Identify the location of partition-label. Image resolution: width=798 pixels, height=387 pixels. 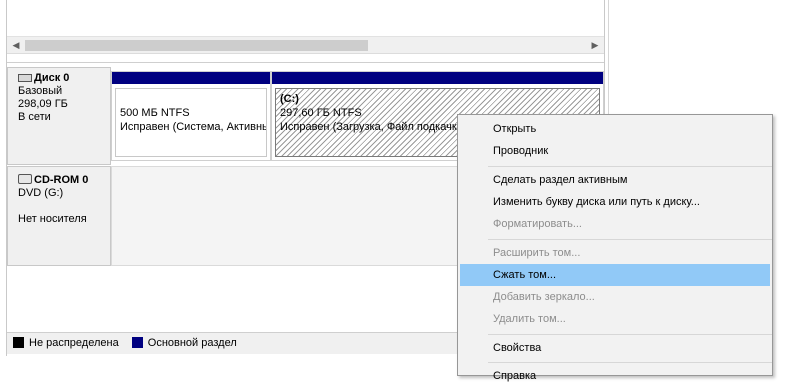
(193, 99).